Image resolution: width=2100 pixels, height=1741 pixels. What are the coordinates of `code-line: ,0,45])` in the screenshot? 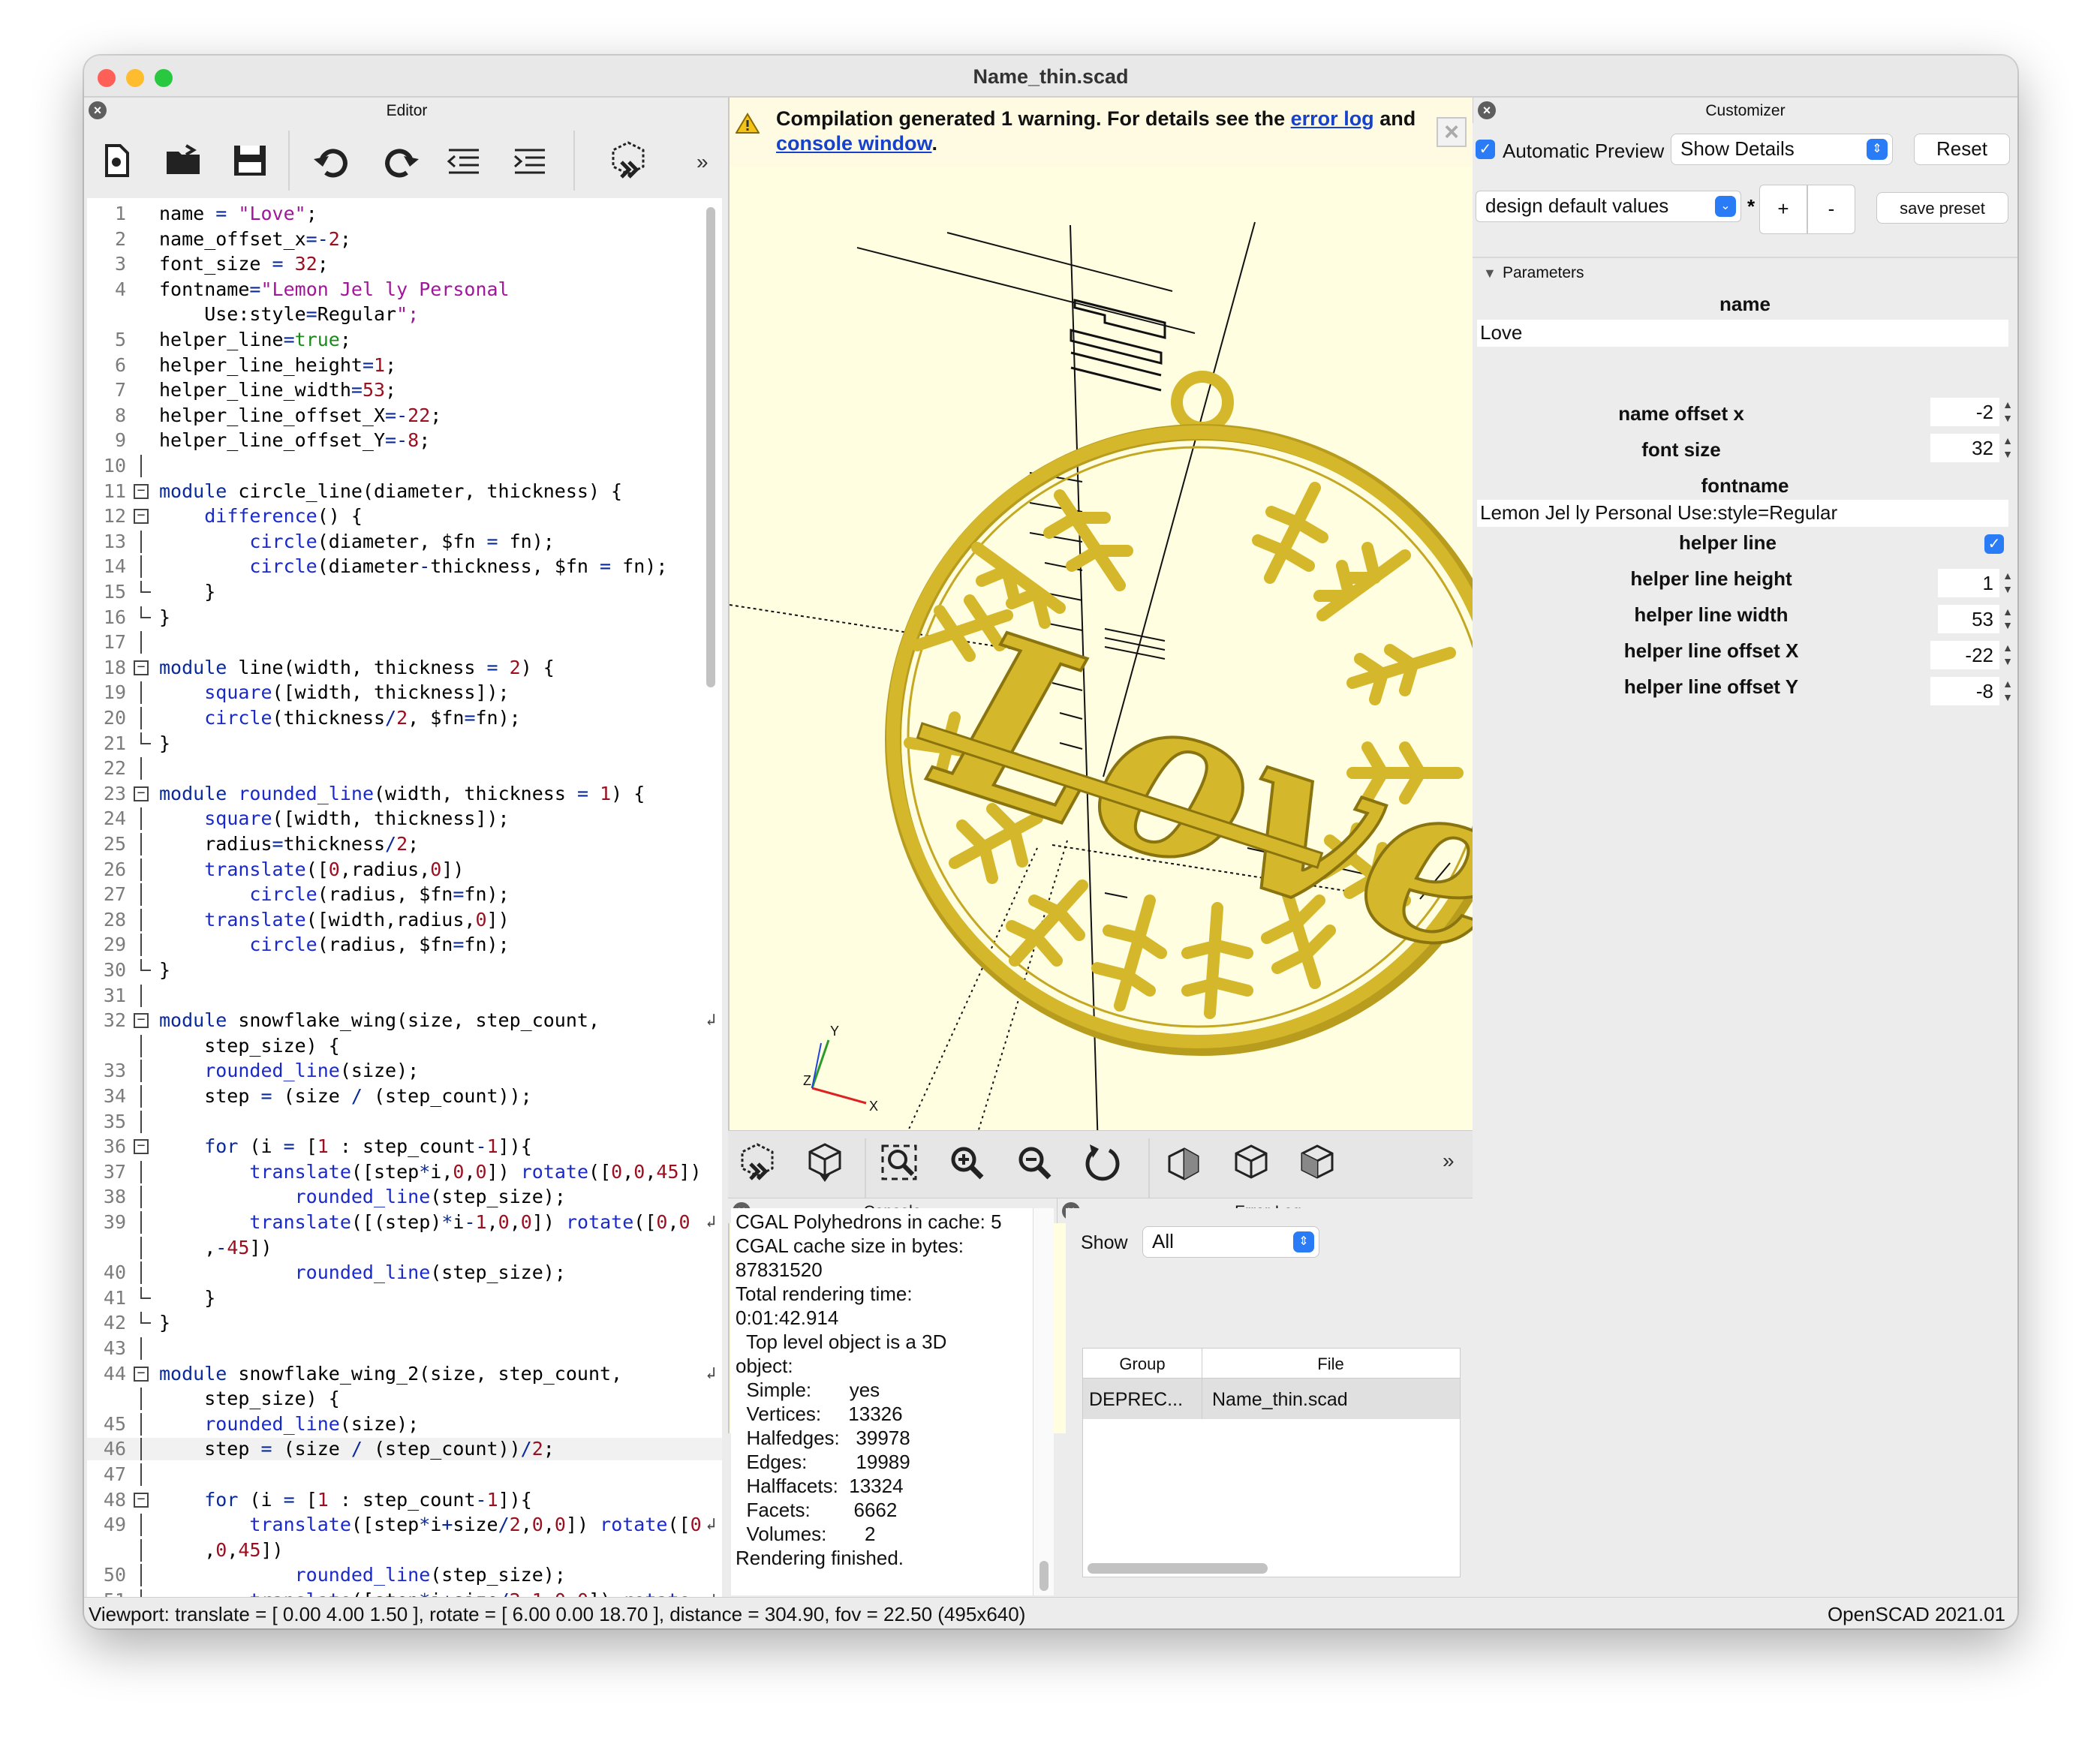 It's located at (404, 1550).